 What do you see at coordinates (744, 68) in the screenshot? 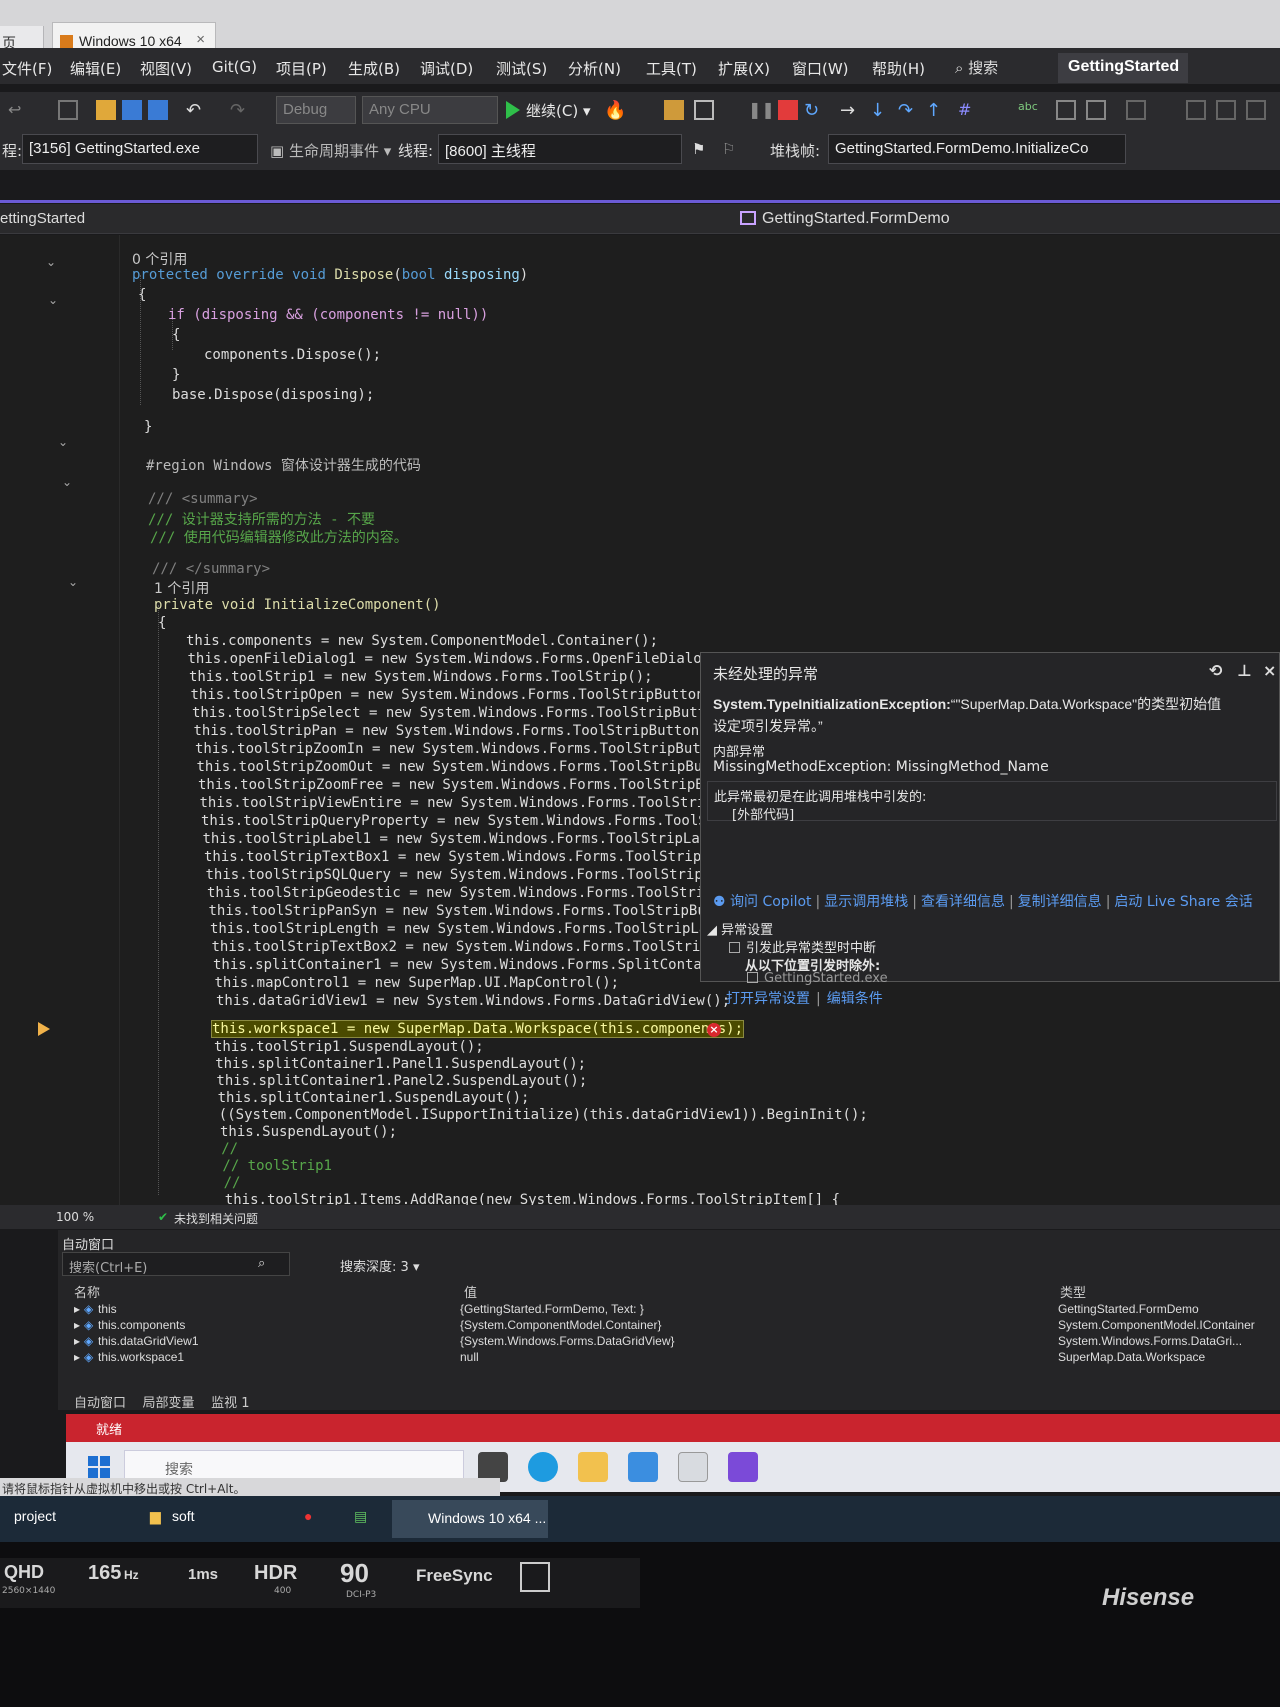
I see `menu-extensions: 扩展(X)` at bounding box center [744, 68].